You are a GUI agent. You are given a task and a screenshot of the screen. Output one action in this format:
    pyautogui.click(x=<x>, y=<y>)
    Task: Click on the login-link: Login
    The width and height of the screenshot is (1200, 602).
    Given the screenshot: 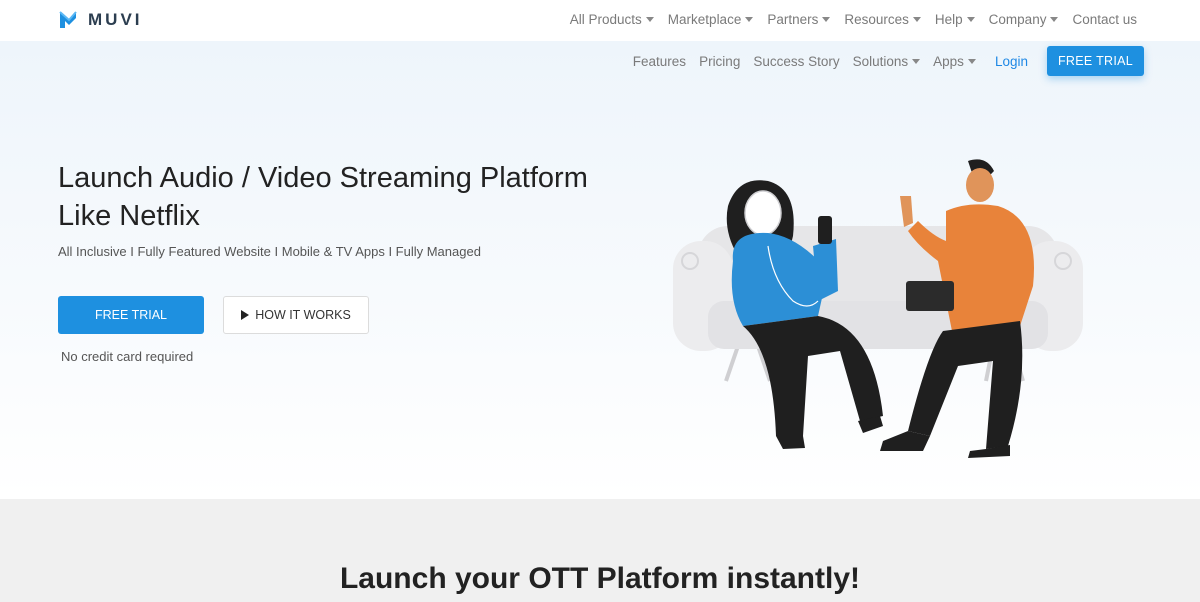 What is the action you would take?
    pyautogui.click(x=1011, y=61)
    